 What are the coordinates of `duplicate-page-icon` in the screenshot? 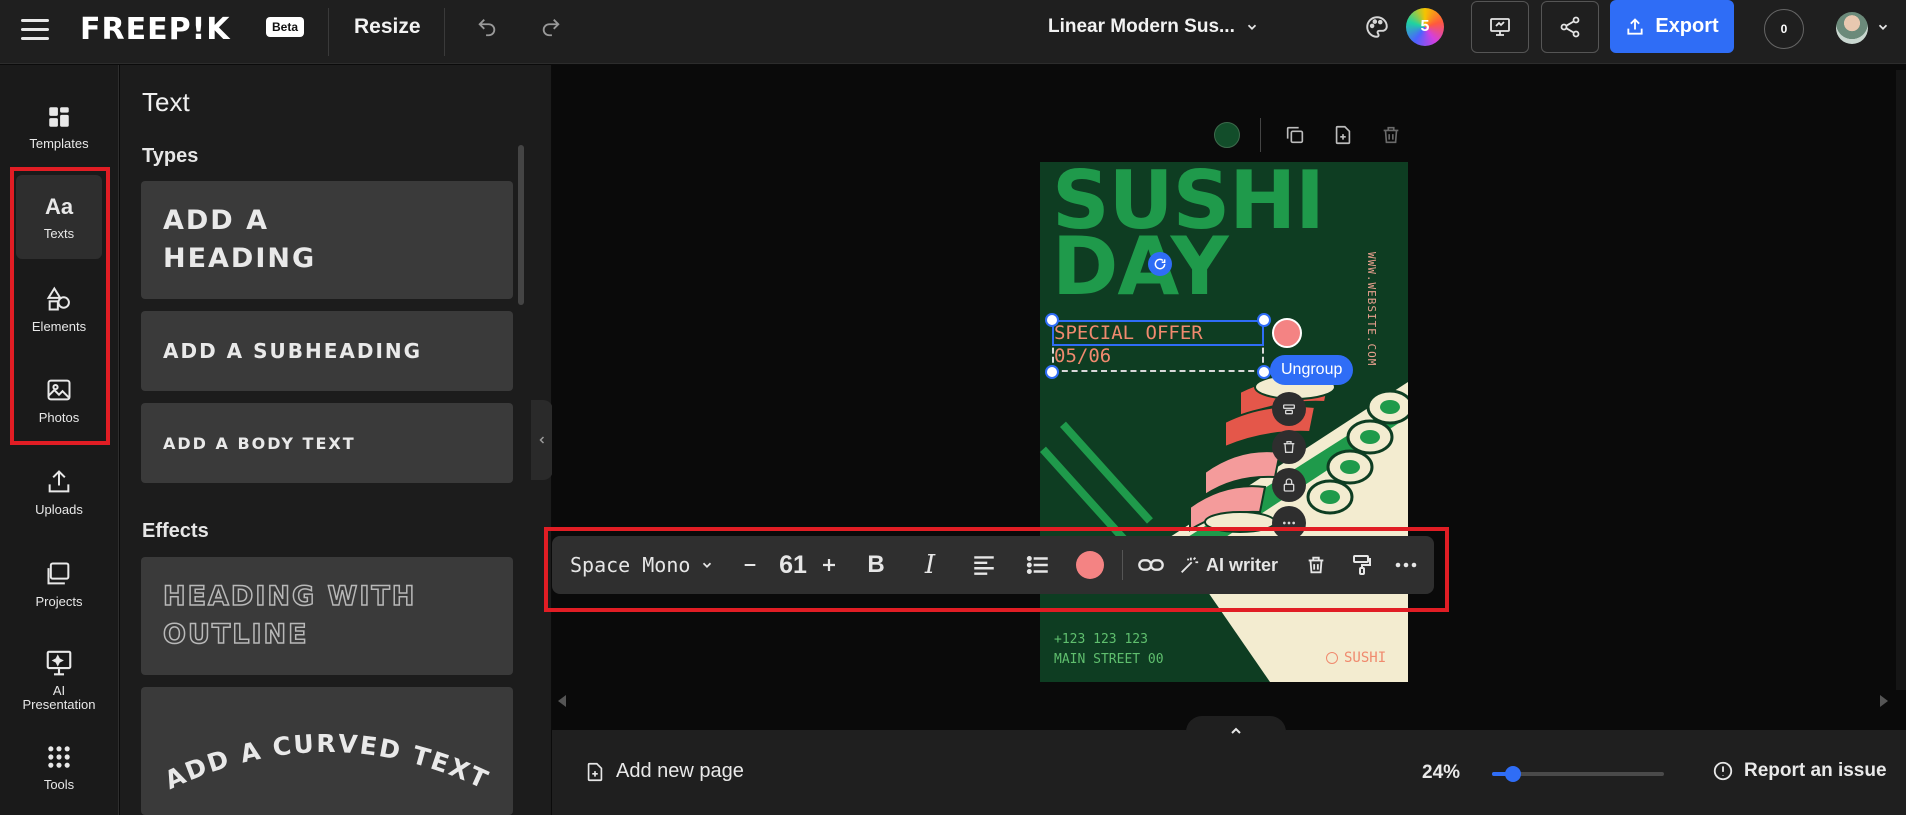 It's located at (1295, 135).